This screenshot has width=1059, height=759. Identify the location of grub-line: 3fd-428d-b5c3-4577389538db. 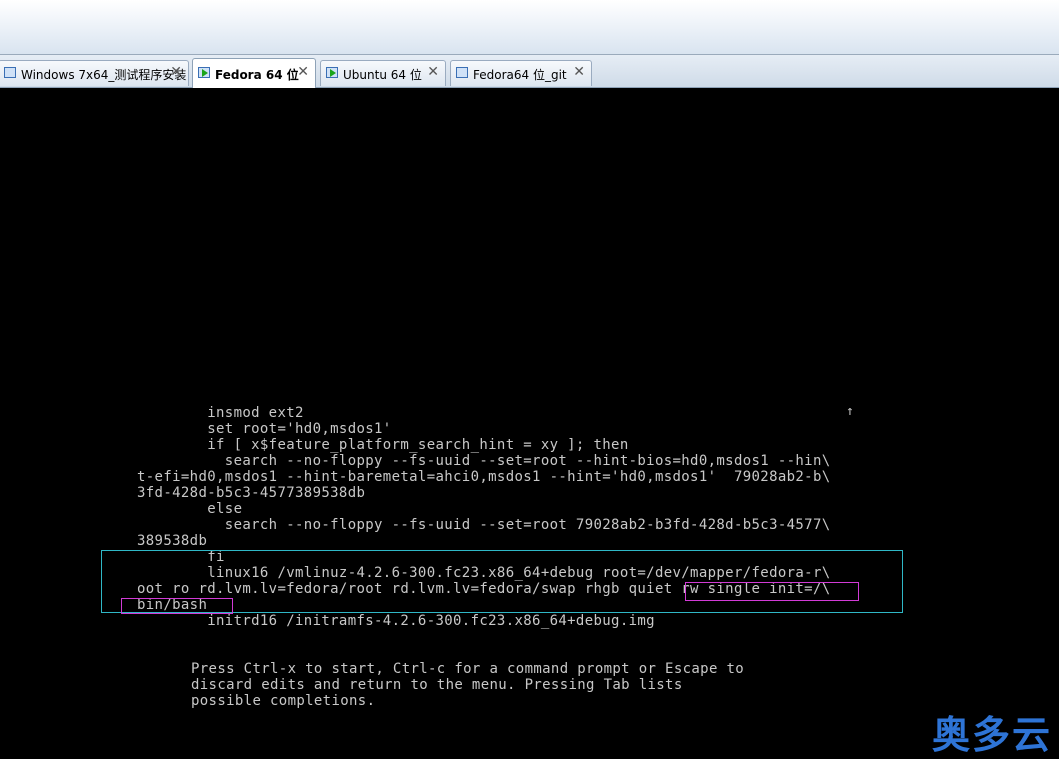
(251, 493).